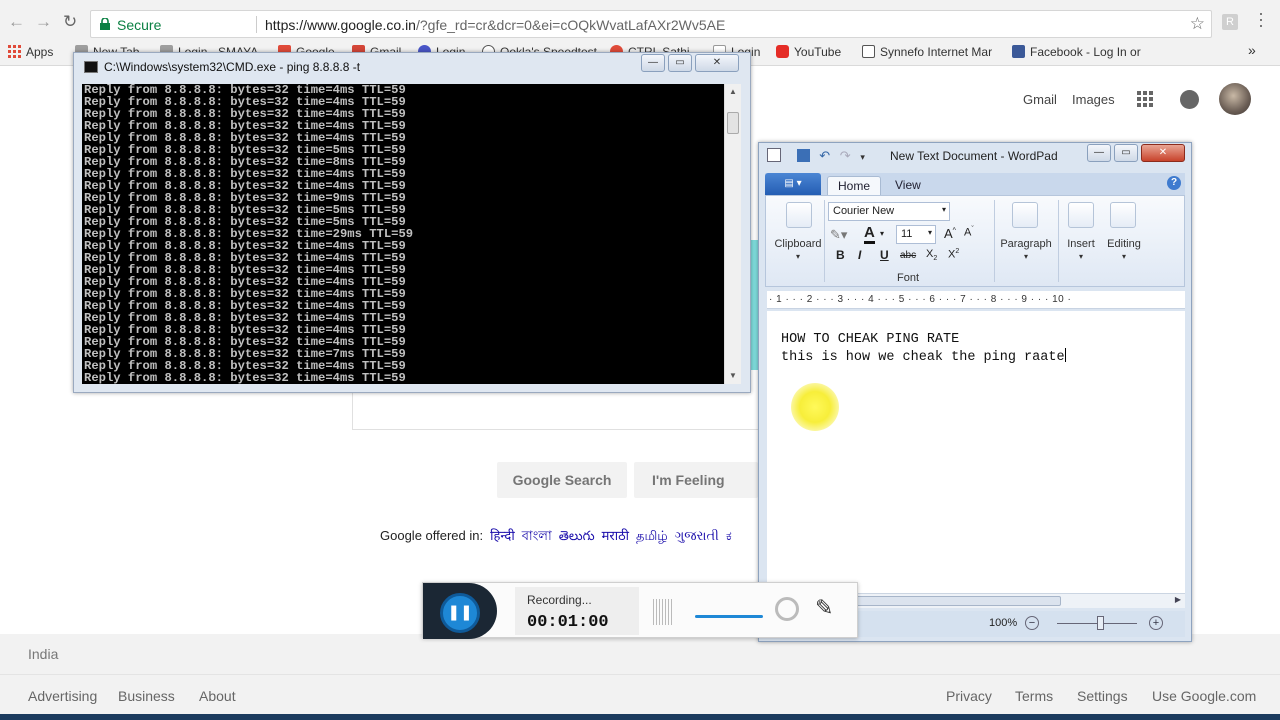 The height and width of the screenshot is (720, 1280). Describe the element at coordinates (799, 215) in the screenshot. I see `paste-icon` at that location.